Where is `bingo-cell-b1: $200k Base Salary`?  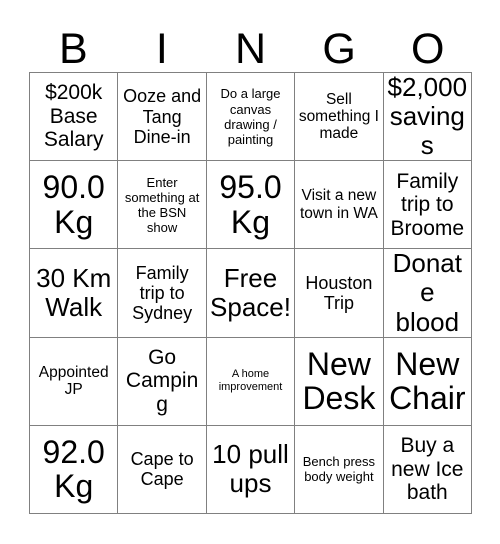
bingo-cell-b1: $200k Base Salary is located at coordinates (74, 117).